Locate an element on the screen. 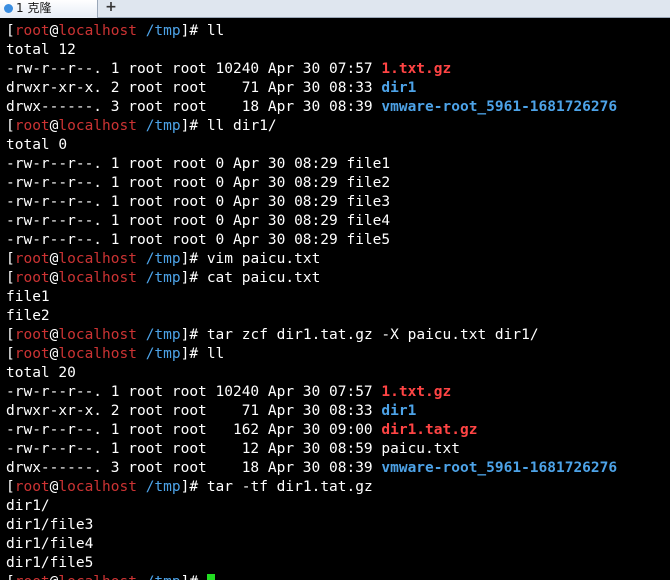 The image size is (670, 580). terminal-line: total 12 is located at coordinates (336, 50).